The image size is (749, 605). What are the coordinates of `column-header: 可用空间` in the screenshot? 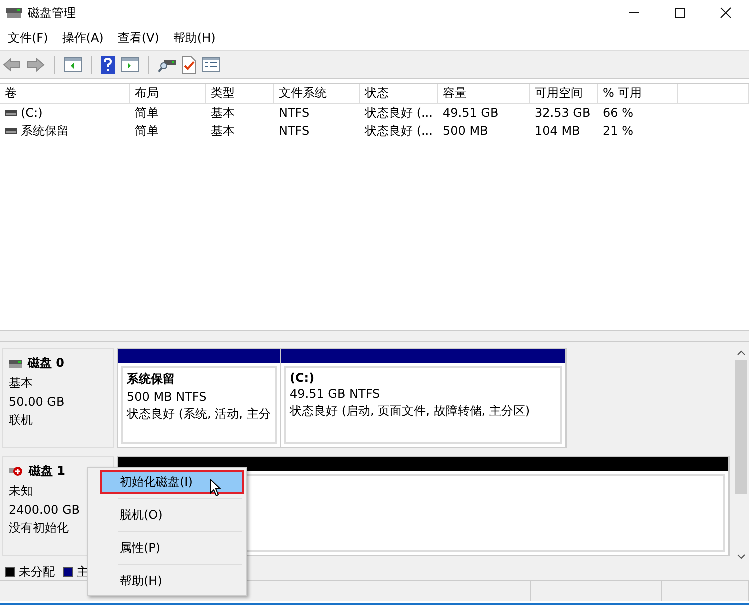 It's located at (564, 93).